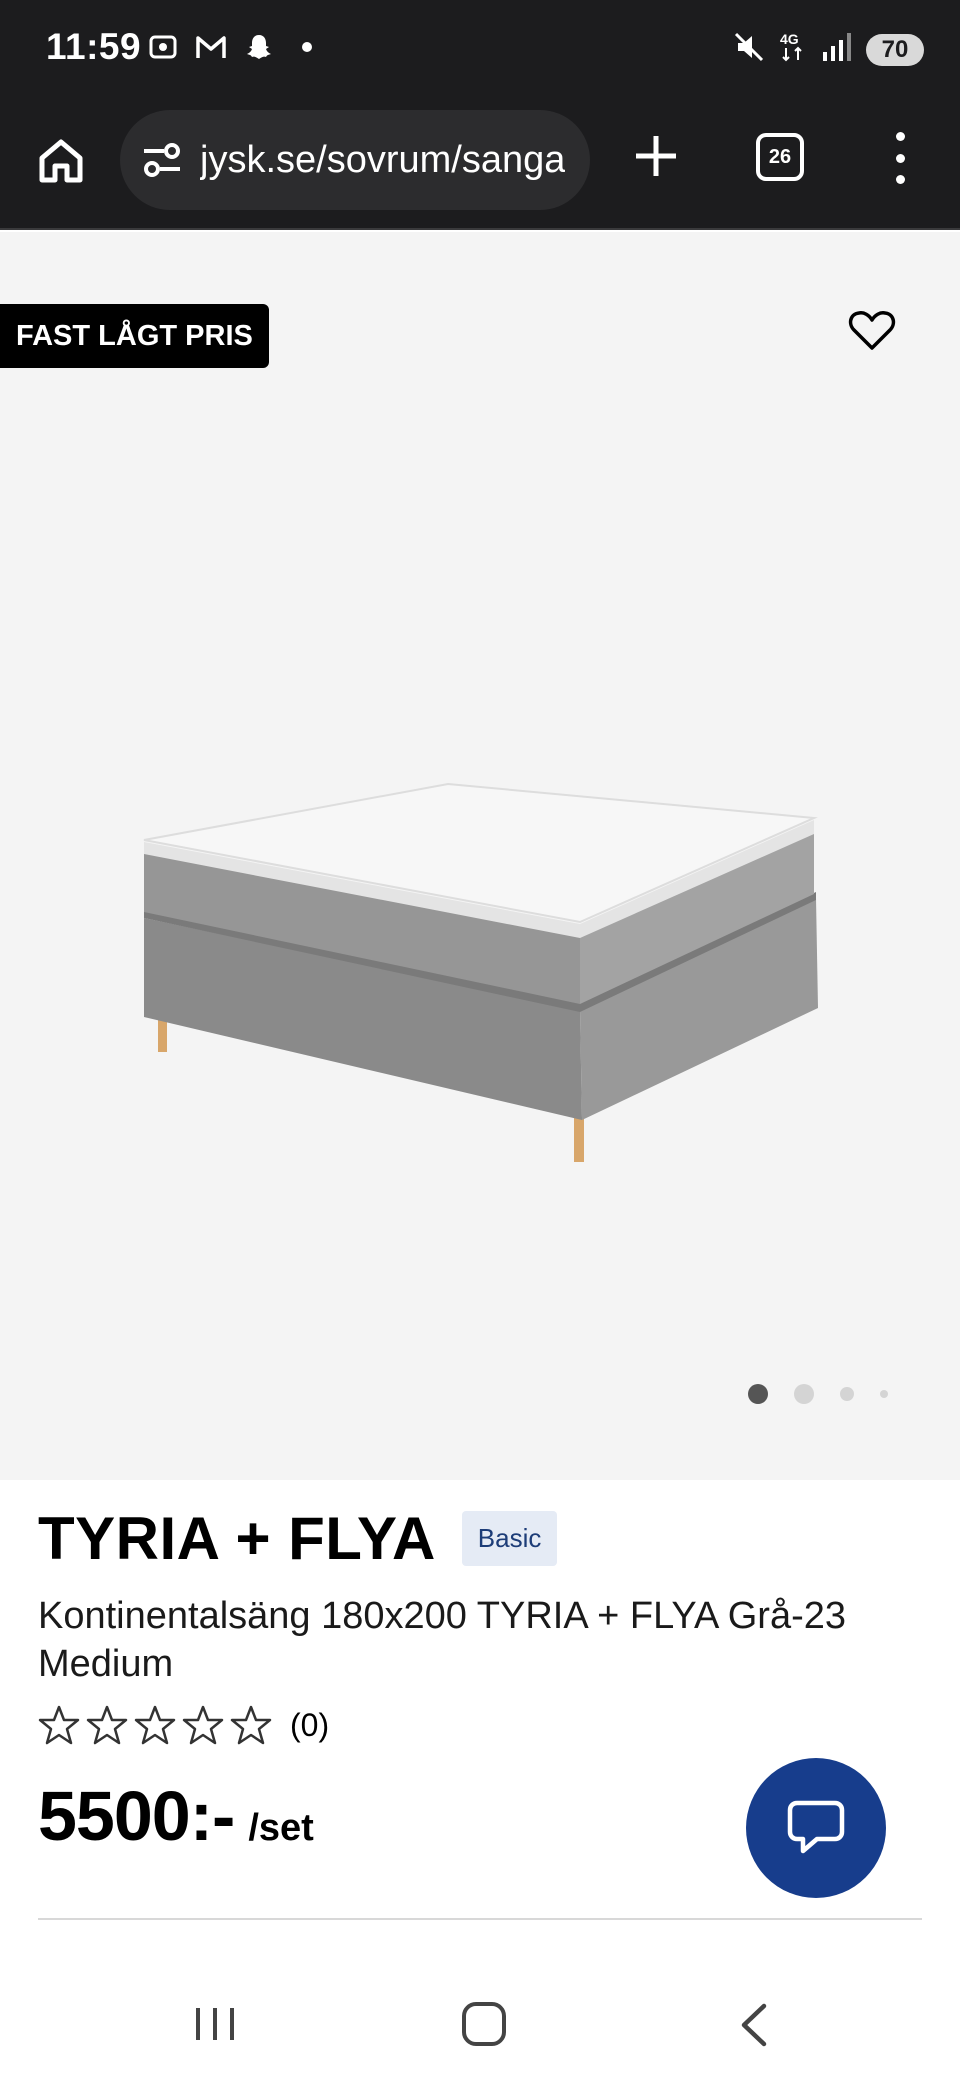 The height and width of the screenshot is (2080, 960). I want to click on site-settings-icon, so click(162, 160).